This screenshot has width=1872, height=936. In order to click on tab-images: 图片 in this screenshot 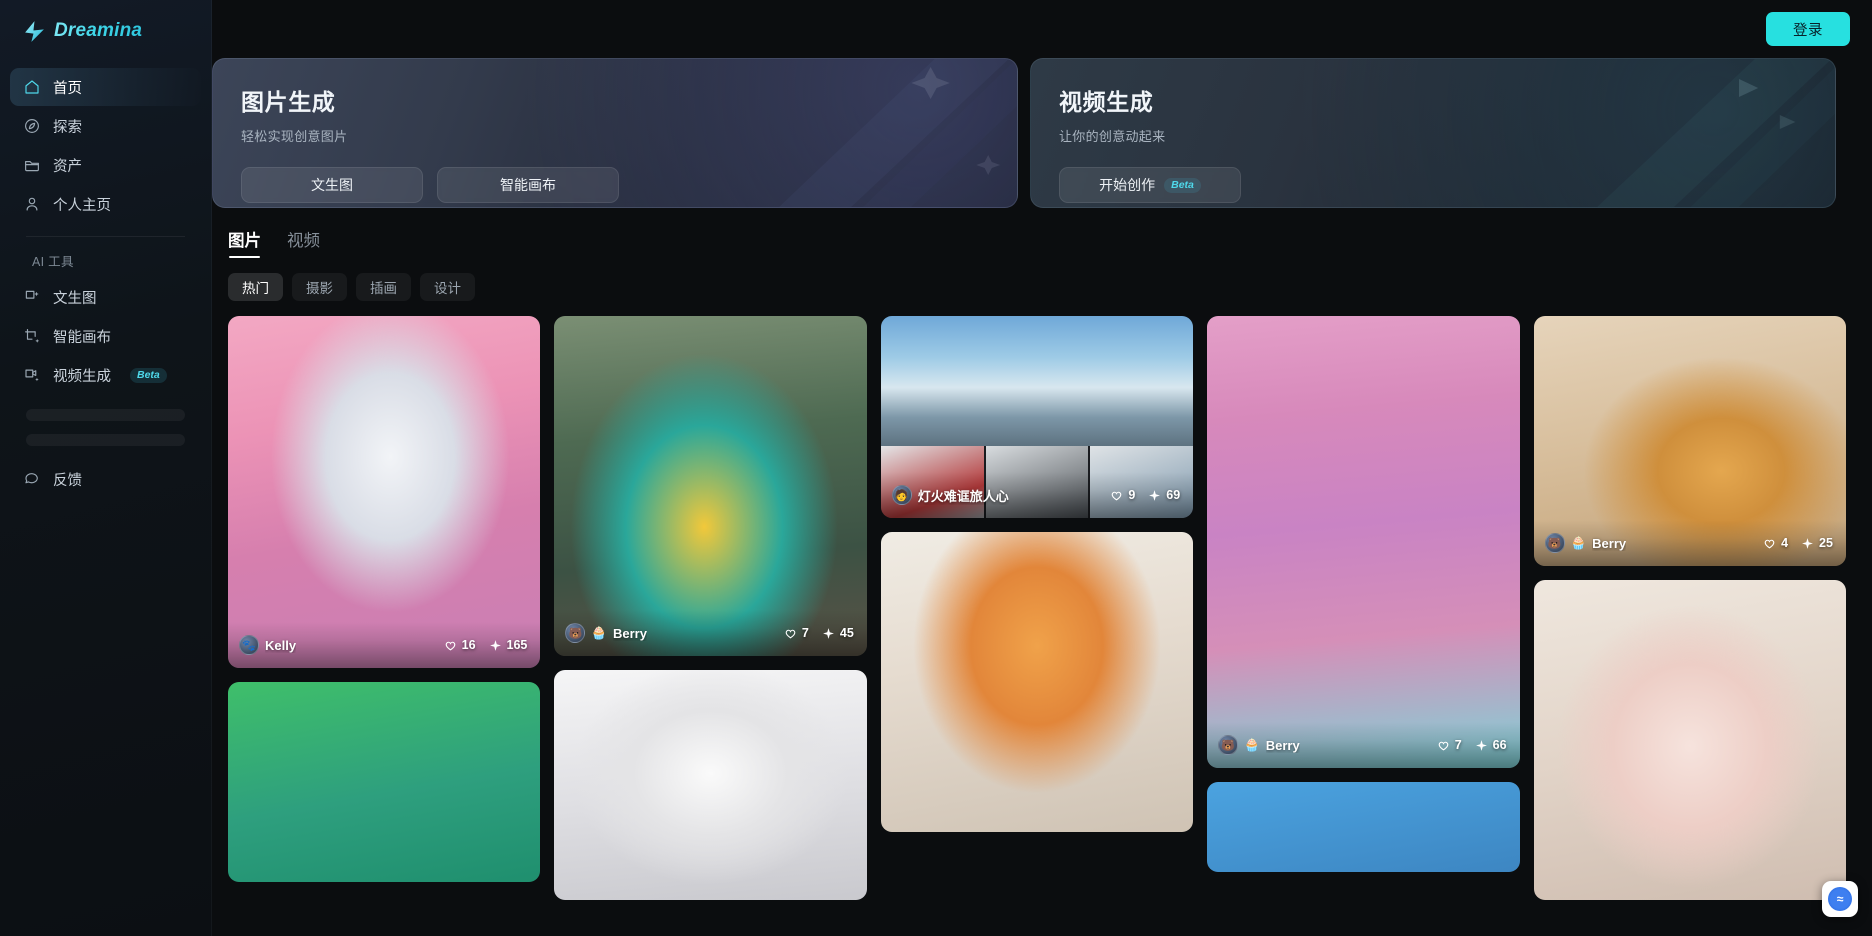, I will do `click(244, 242)`.